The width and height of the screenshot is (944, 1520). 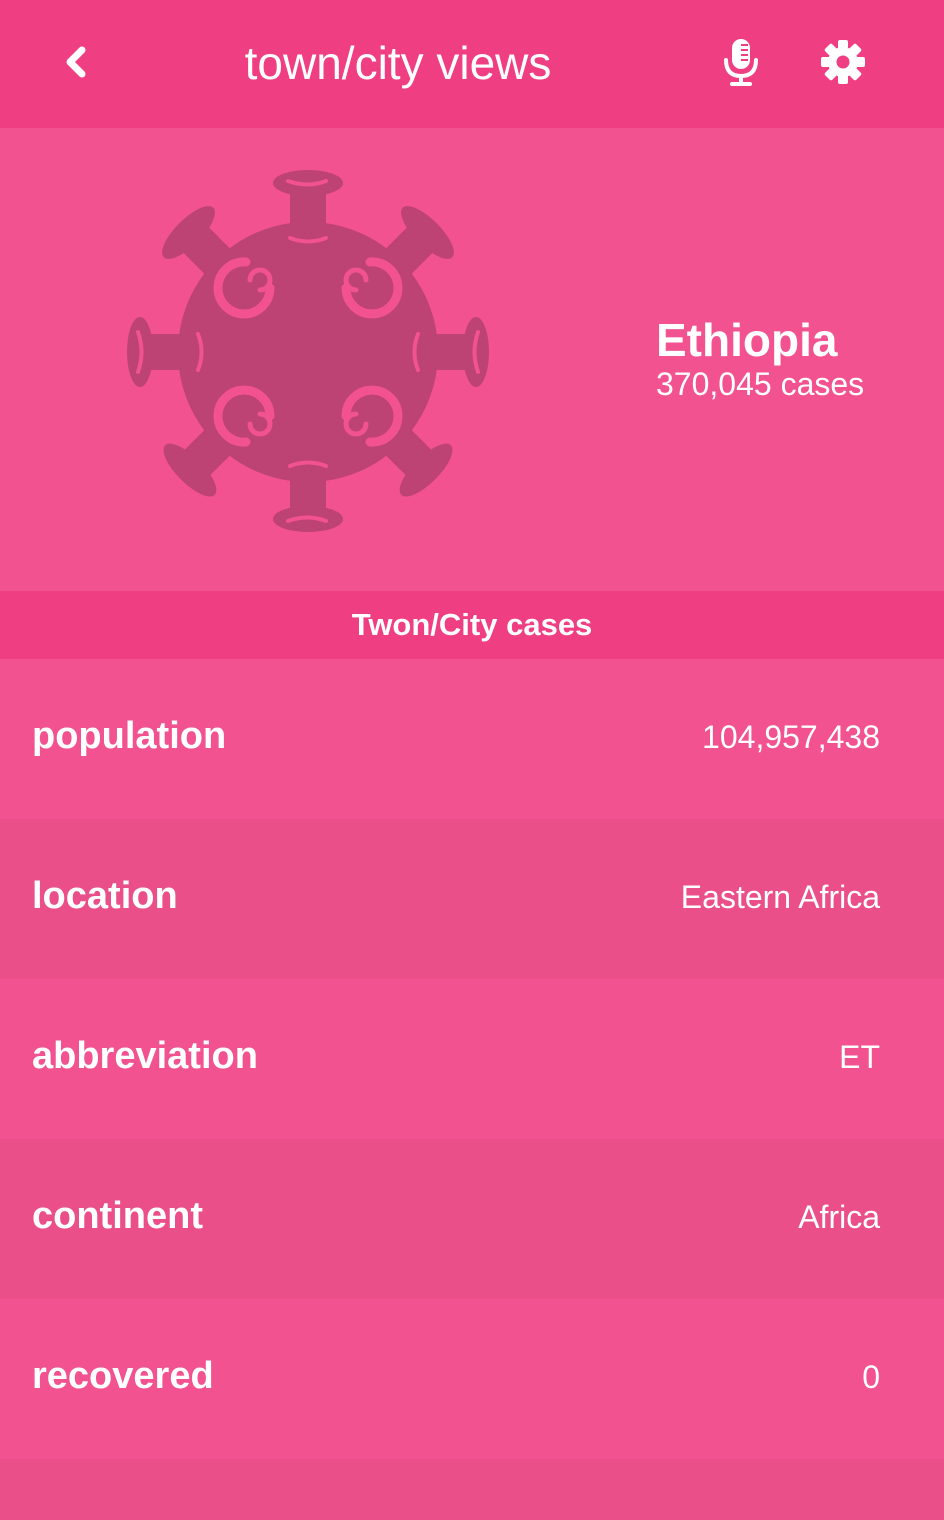 I want to click on gear-icon, so click(x=843, y=62).